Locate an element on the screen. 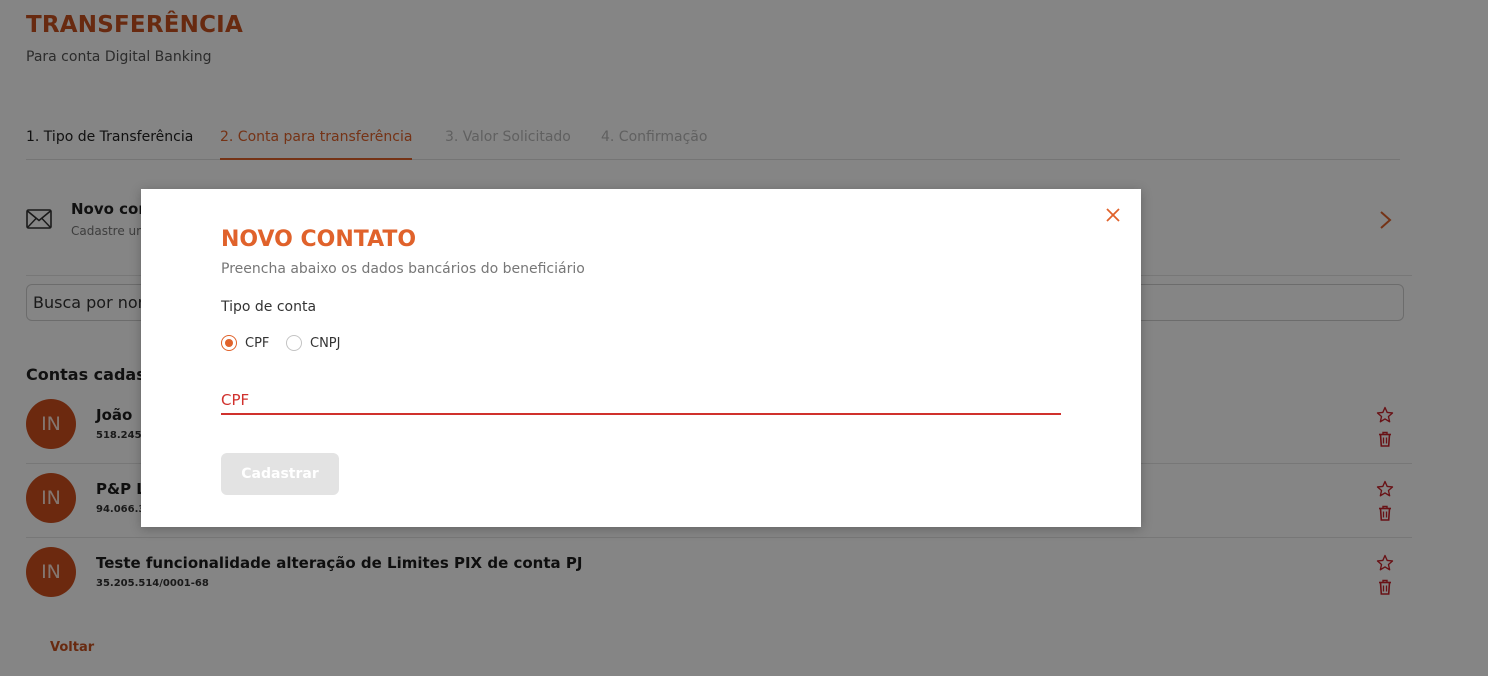 This screenshot has height=676, width=1488. radio-button-checked is located at coordinates (229, 343).